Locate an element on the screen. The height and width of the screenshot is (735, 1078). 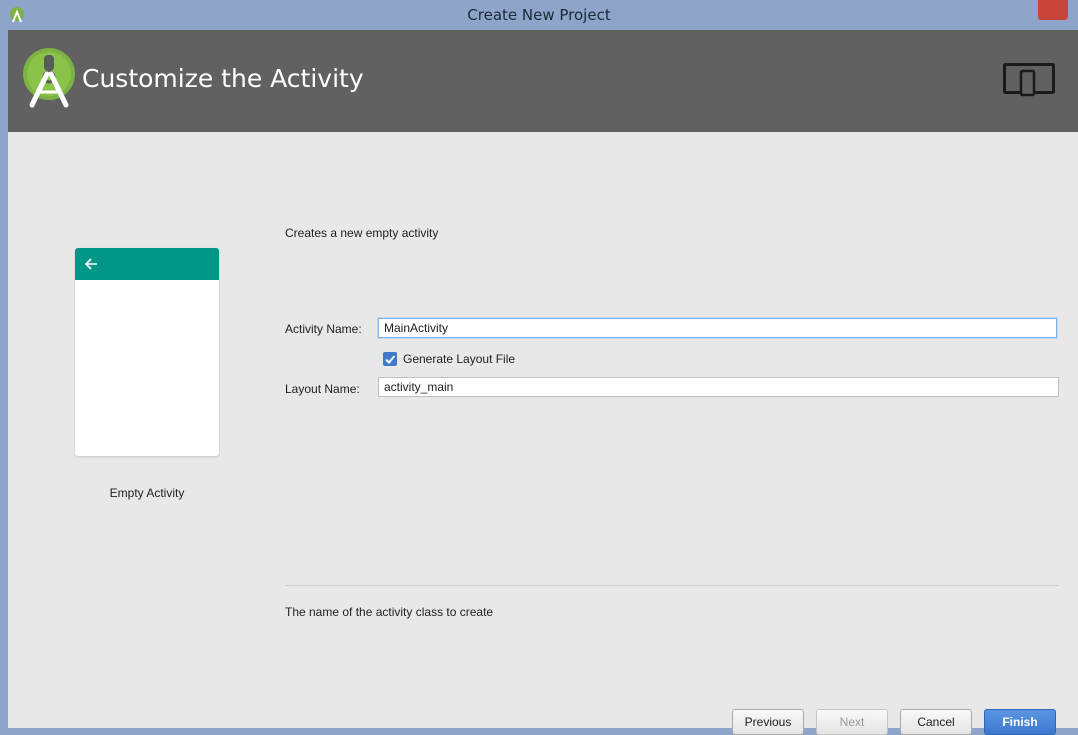
preview-appbar is located at coordinates (147, 264).